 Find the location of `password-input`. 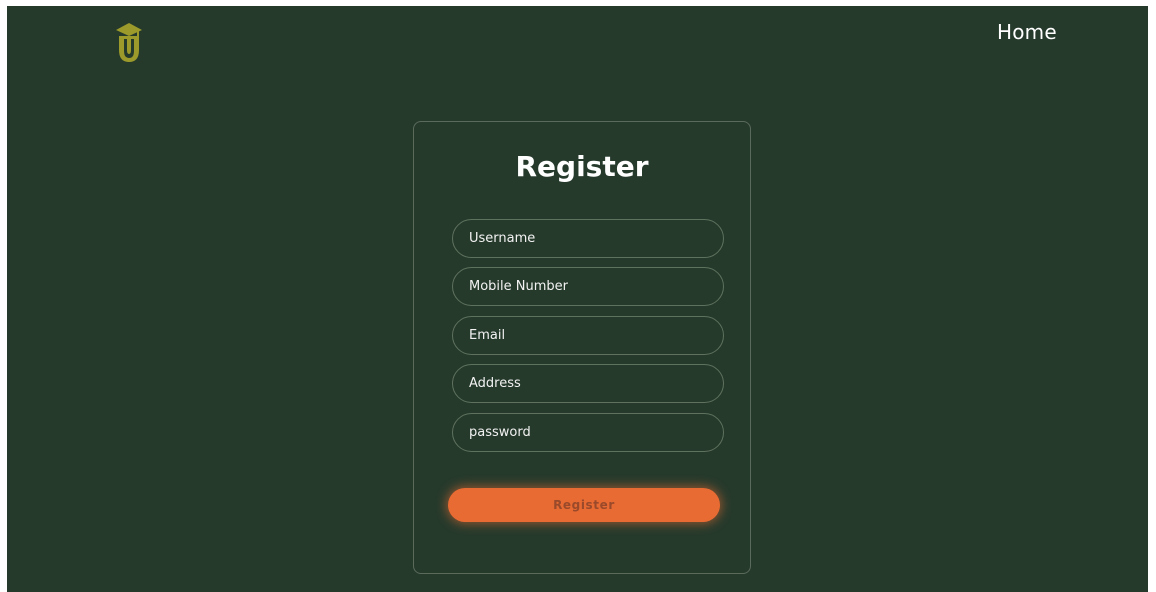

password-input is located at coordinates (588, 432).